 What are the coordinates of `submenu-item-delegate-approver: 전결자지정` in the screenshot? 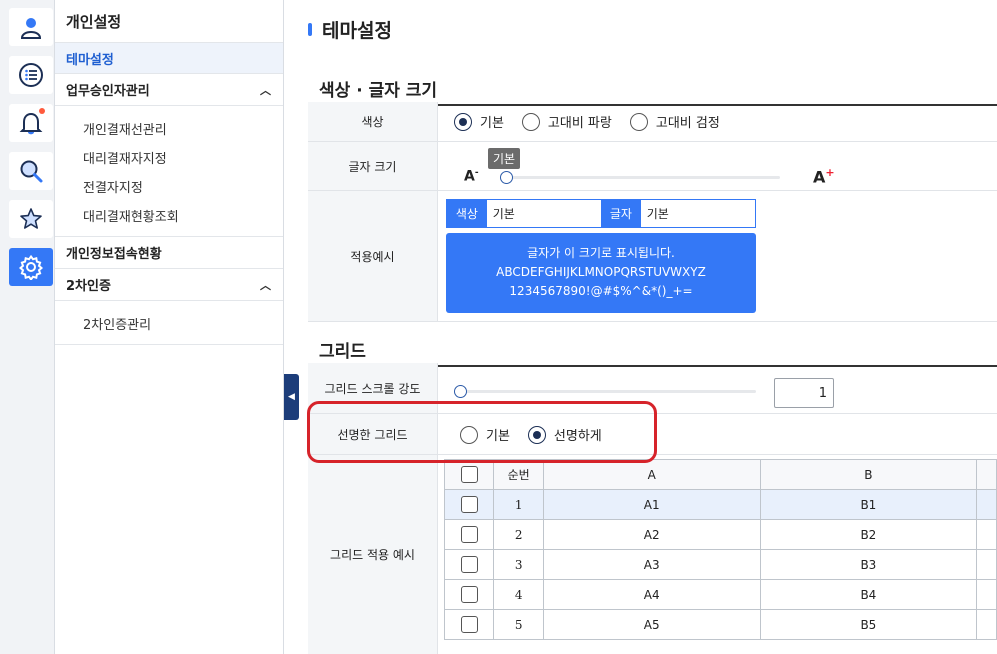 It's located at (169, 186).